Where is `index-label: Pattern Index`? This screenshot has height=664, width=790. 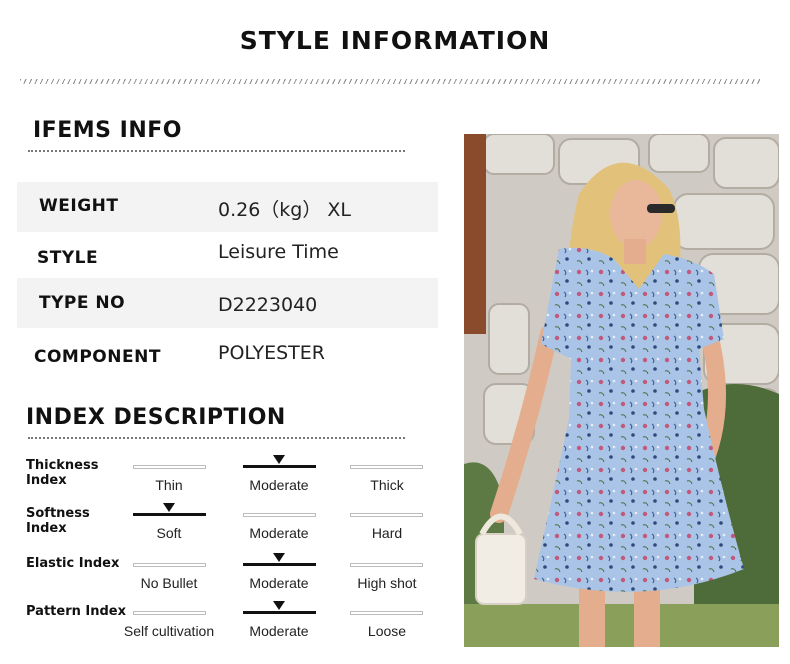 index-label: Pattern Index is located at coordinates (76, 611).